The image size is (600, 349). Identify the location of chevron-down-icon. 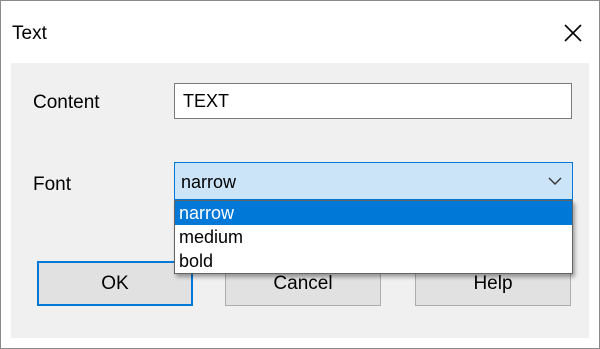
(555, 181).